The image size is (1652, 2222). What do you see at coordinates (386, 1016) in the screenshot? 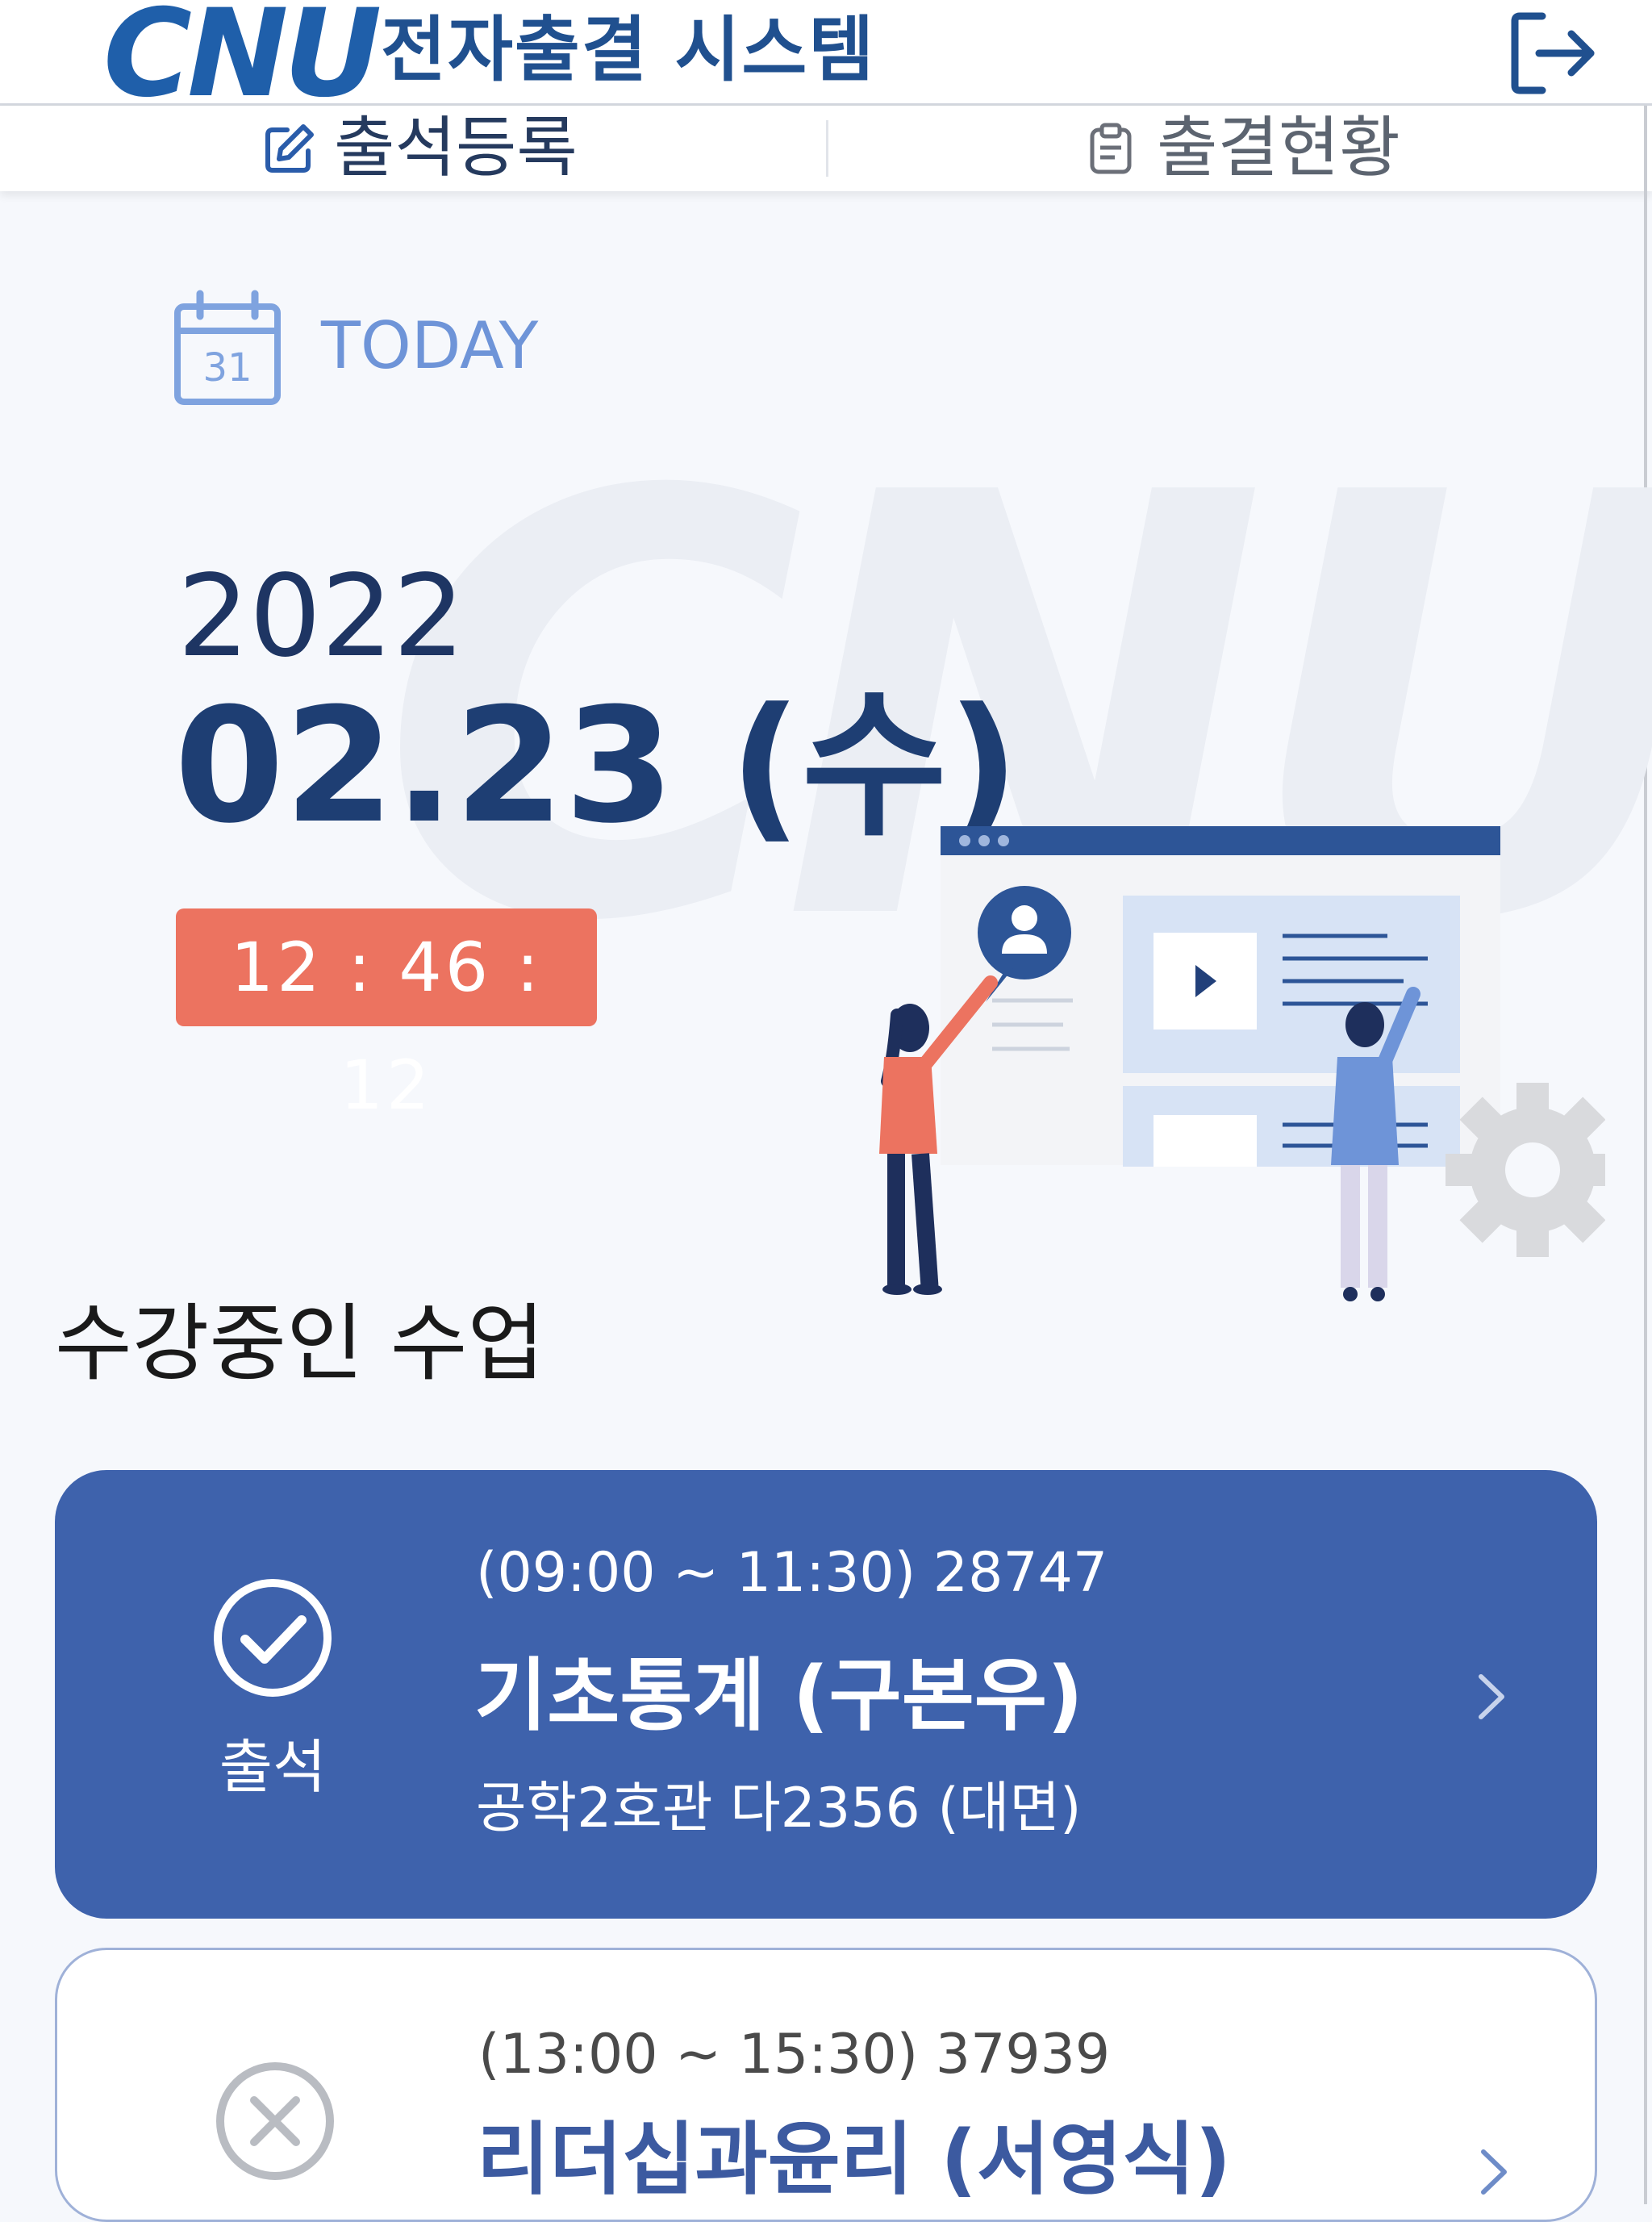
I see `current-time: 12 : 46 : 12` at bounding box center [386, 1016].